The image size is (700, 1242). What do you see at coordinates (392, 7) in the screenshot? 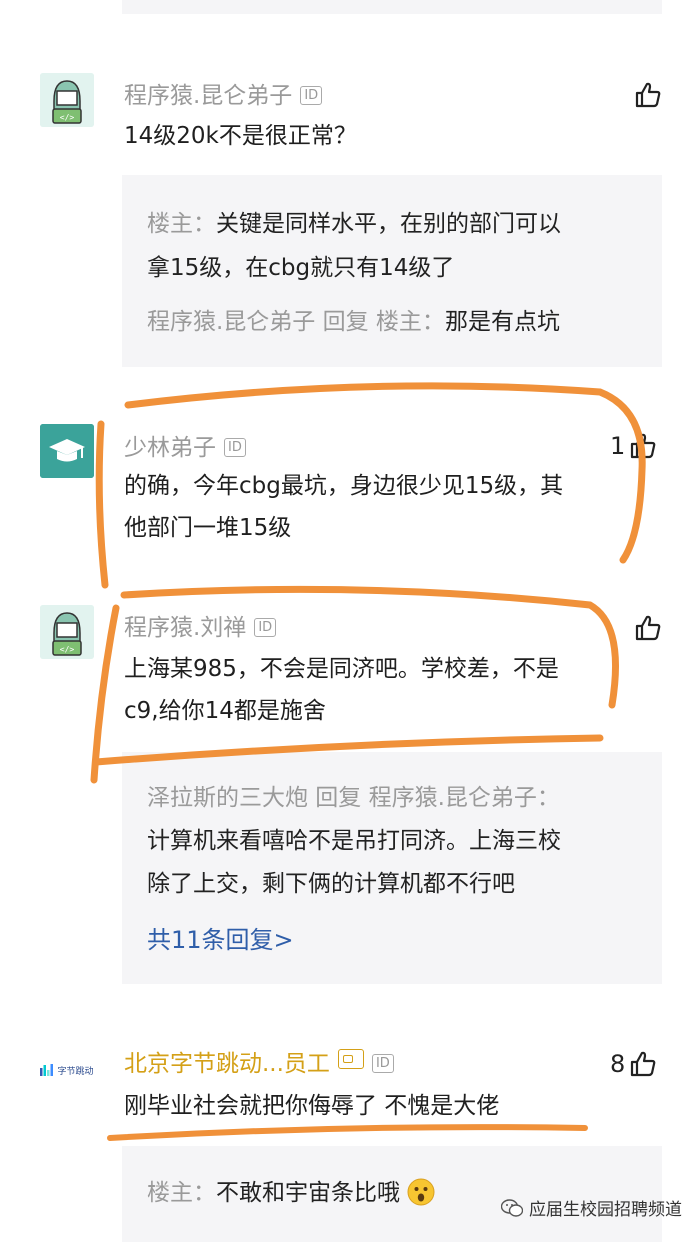
I see `reply-box` at bounding box center [392, 7].